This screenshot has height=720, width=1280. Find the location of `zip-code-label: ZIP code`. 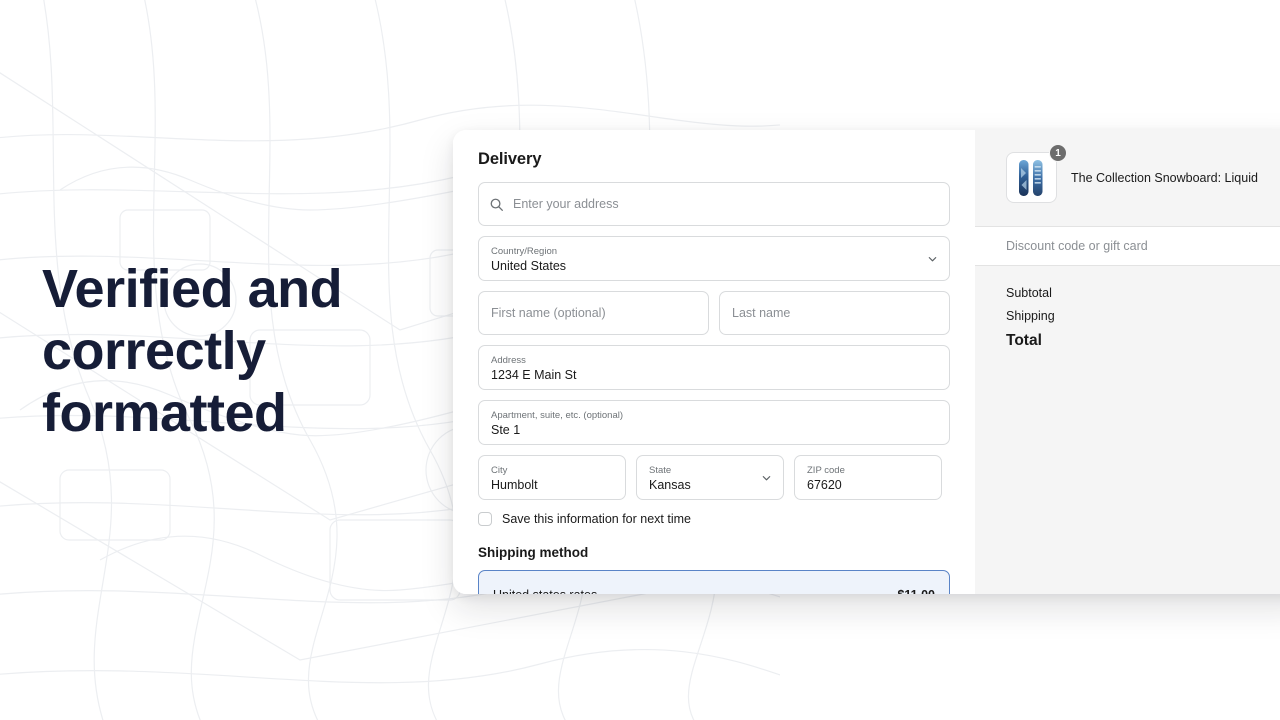

zip-code-label: ZIP code is located at coordinates (826, 470).